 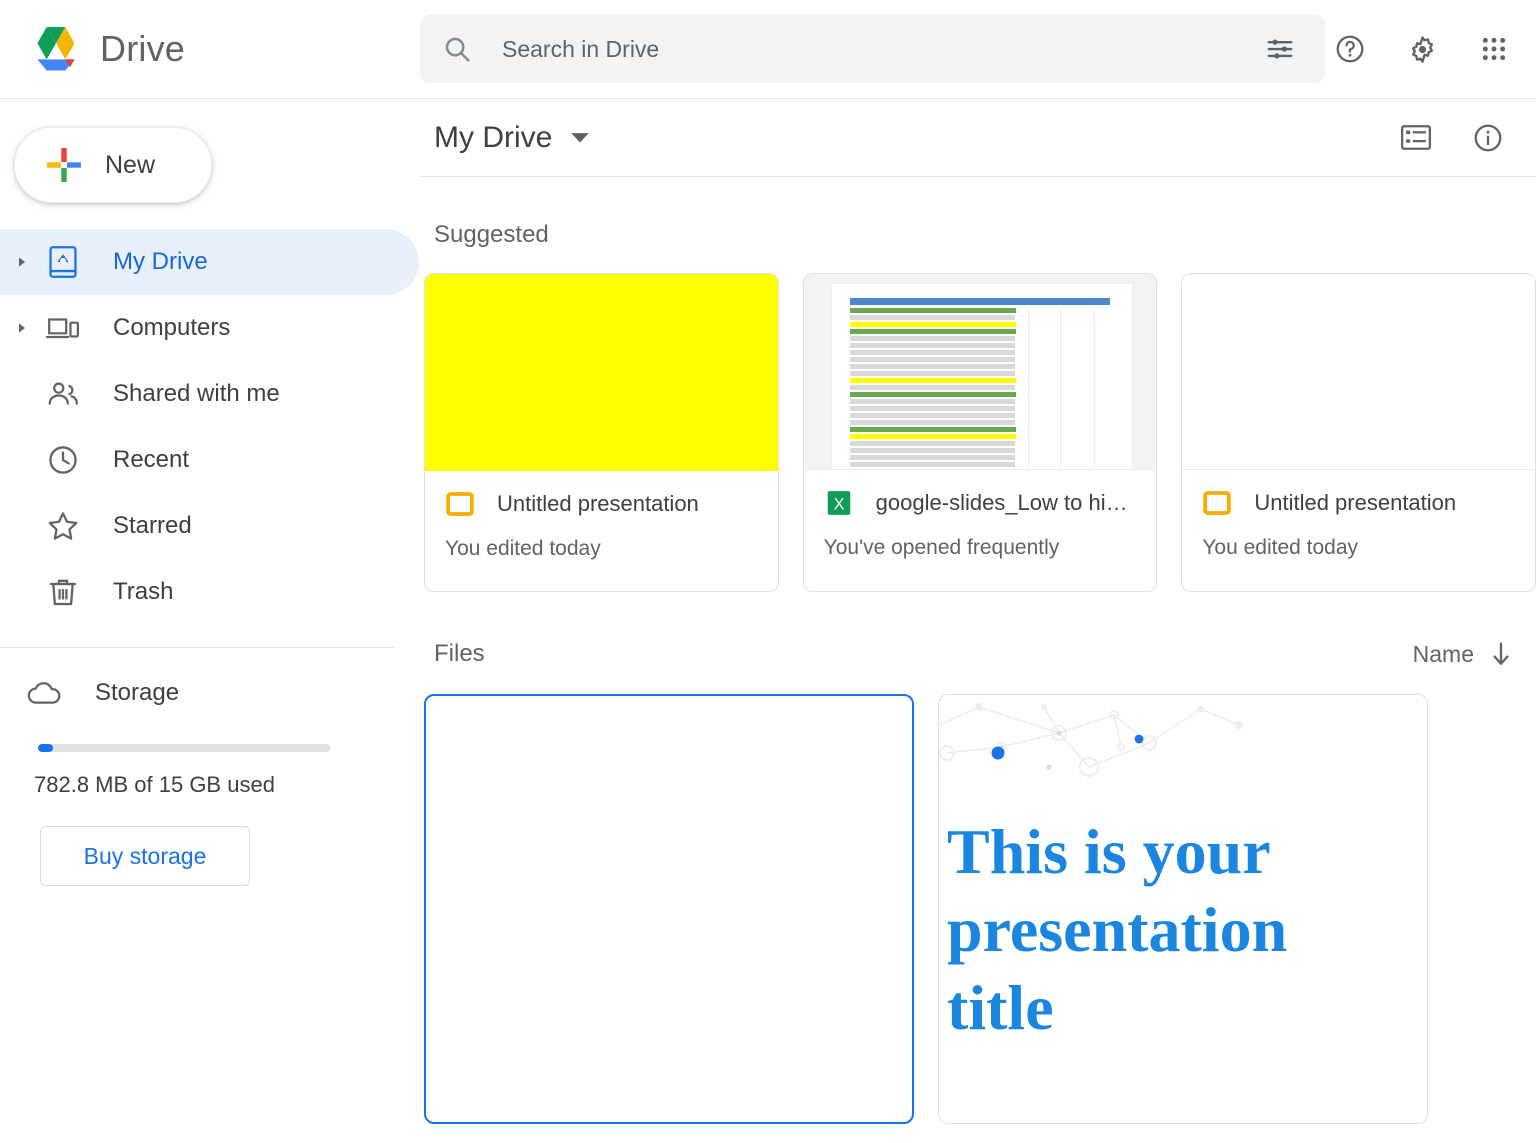 I want to click on apps-grid-icon, so click(x=1494, y=49).